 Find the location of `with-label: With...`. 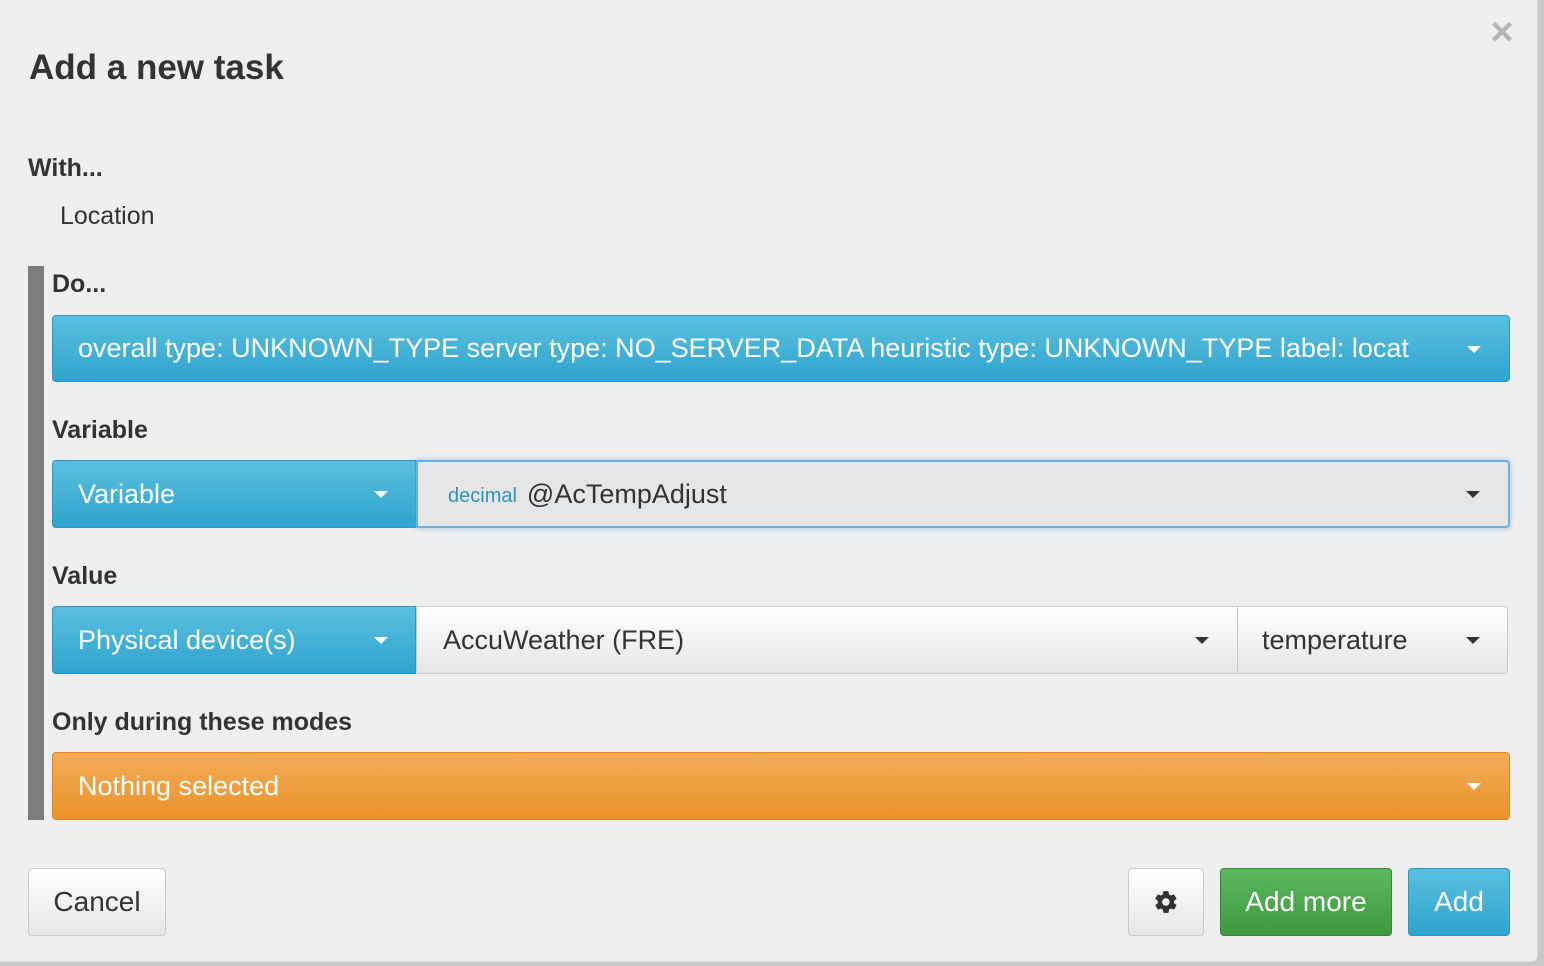

with-label: With... is located at coordinates (65, 168).